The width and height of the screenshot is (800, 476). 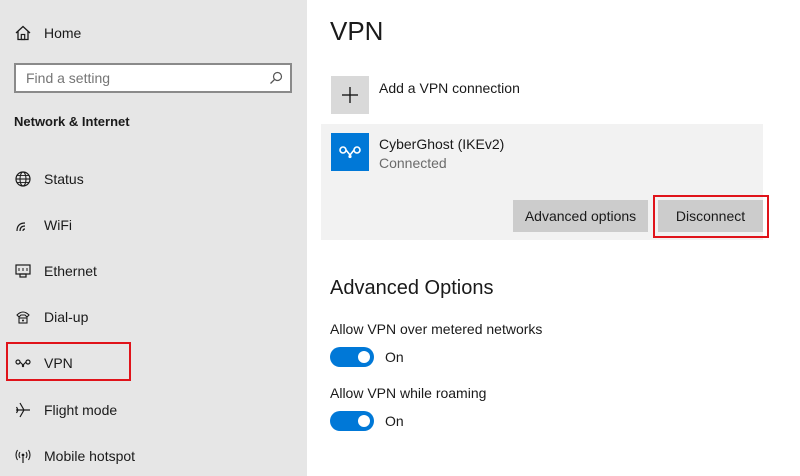 I want to click on hotspot-icon, so click(x=23, y=456).